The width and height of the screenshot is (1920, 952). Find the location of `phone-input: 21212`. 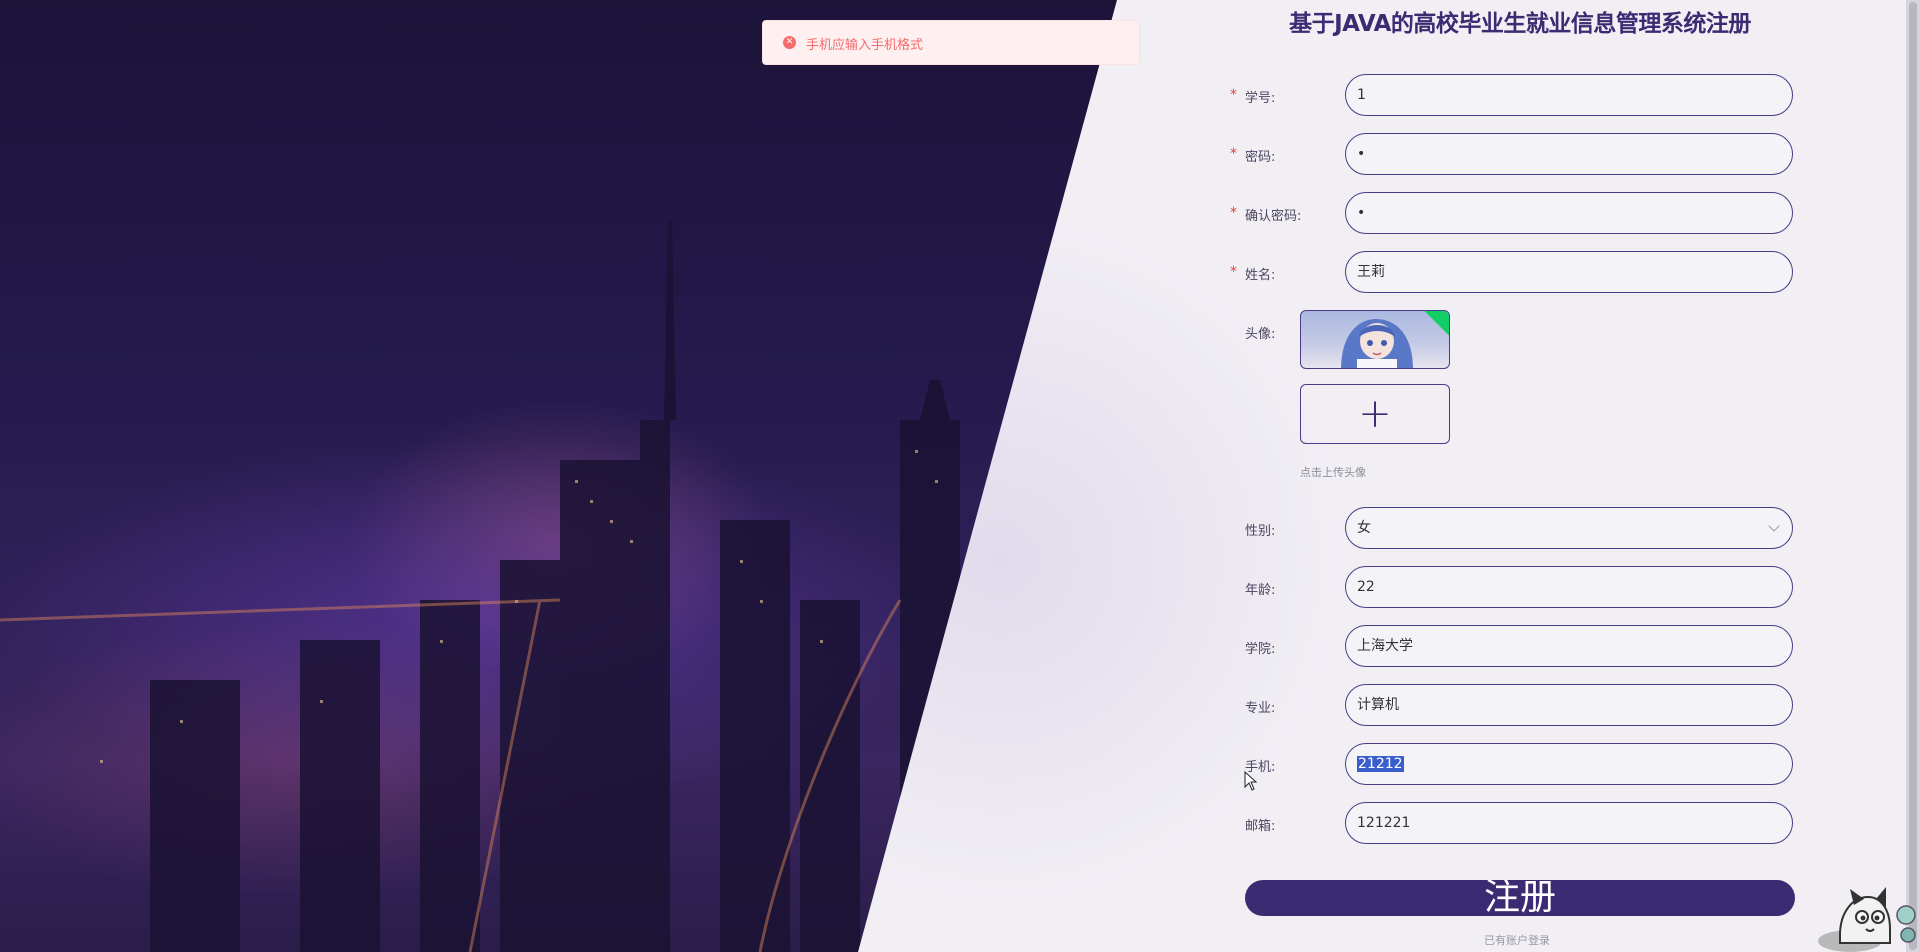

phone-input: 21212 is located at coordinates (1569, 764).